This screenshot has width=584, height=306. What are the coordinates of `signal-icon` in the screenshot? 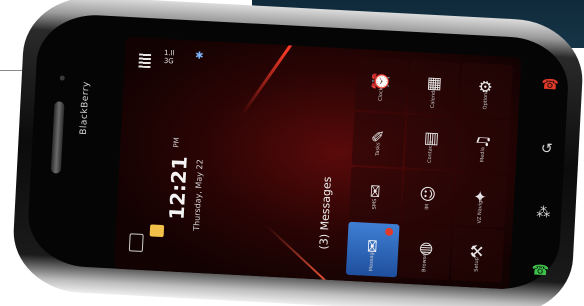 It's located at (145, 61).